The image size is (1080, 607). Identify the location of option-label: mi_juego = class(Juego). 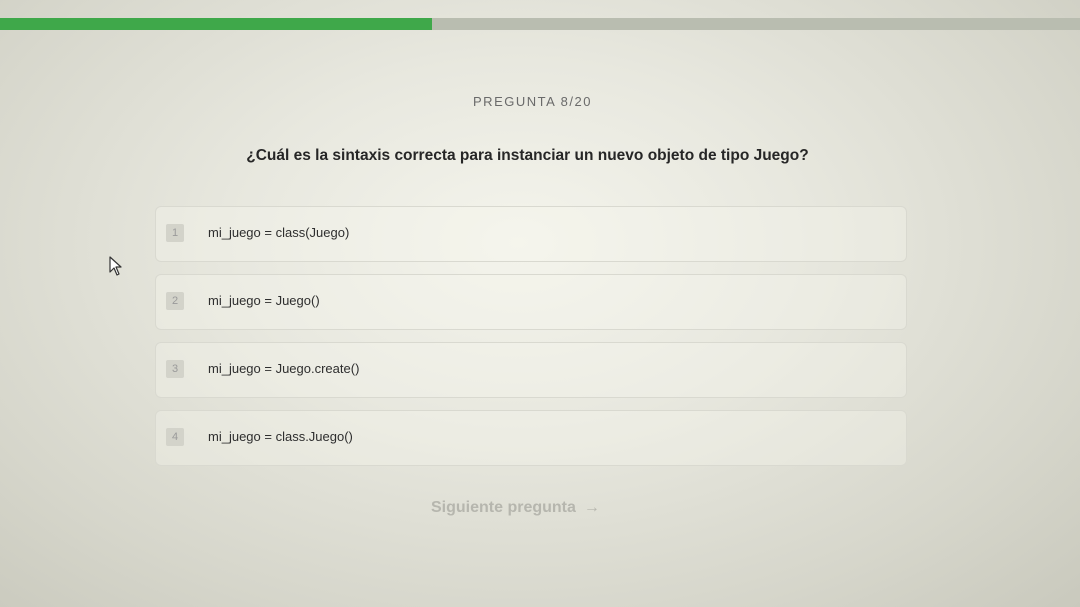
(279, 232).